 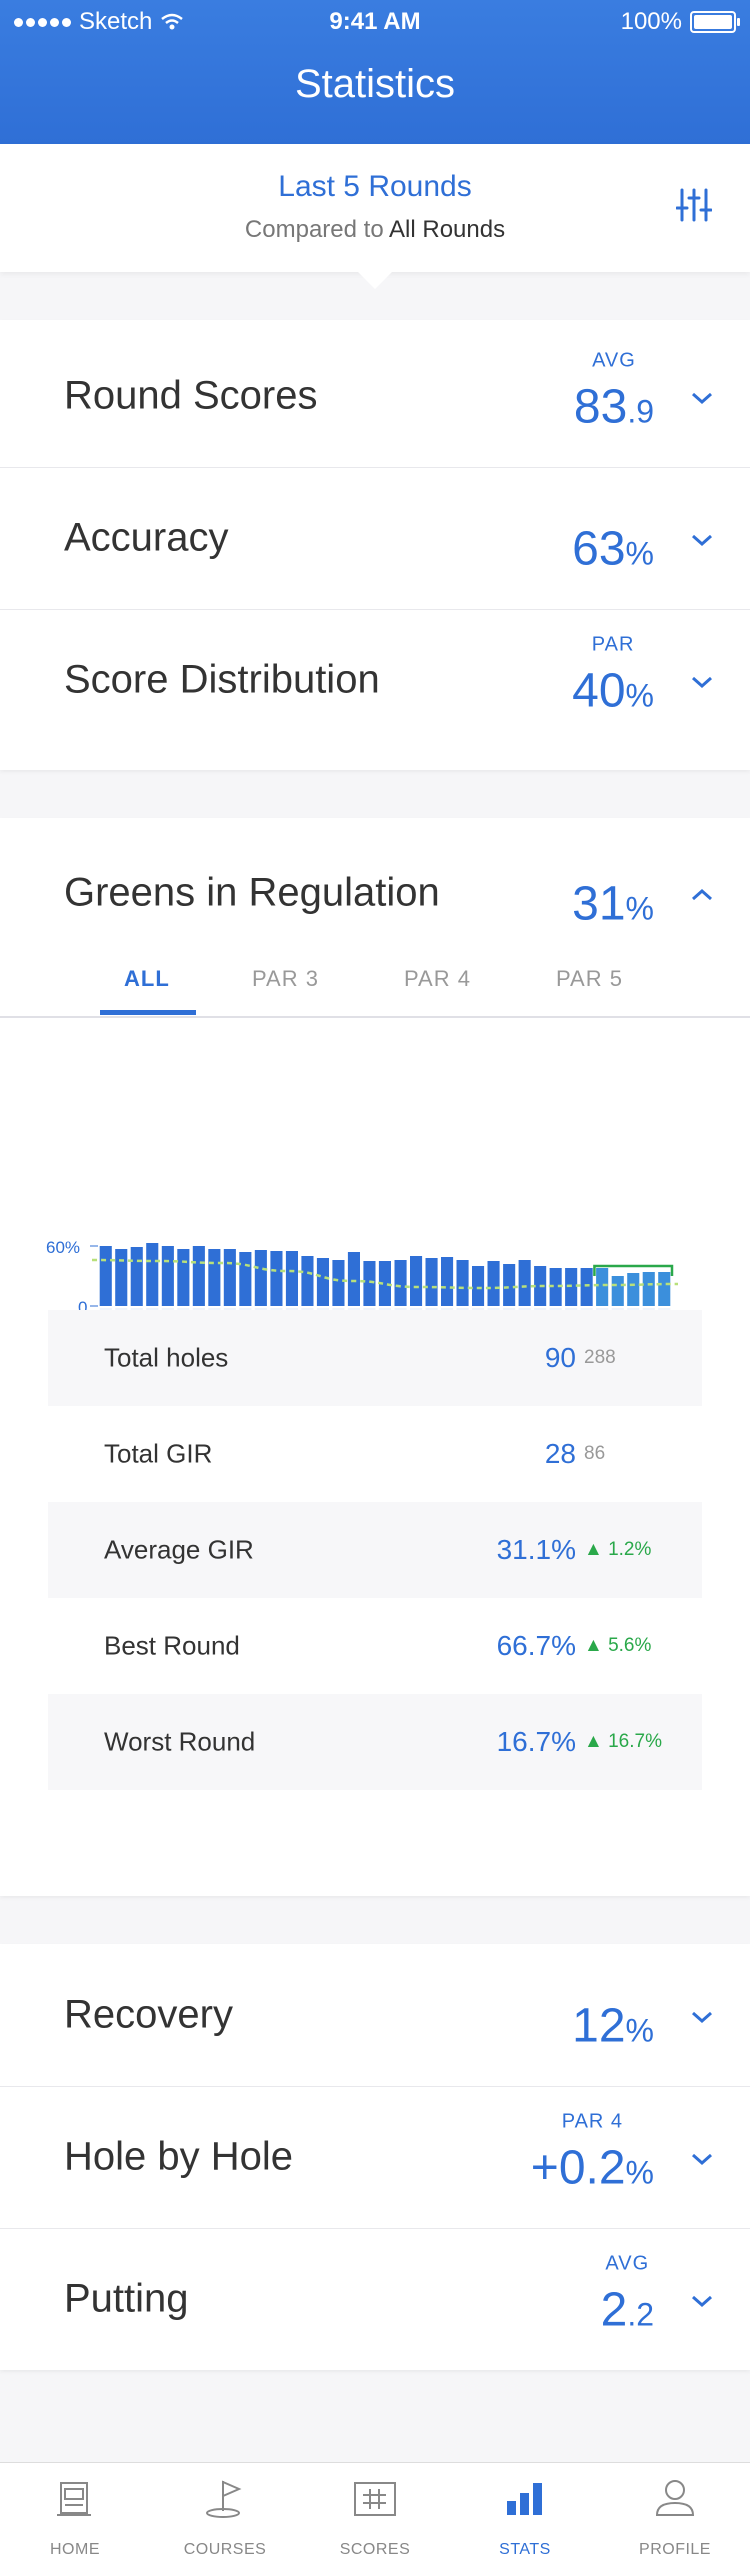 What do you see at coordinates (252, 892) in the screenshot?
I see `section-label: Greens in Regulation` at bounding box center [252, 892].